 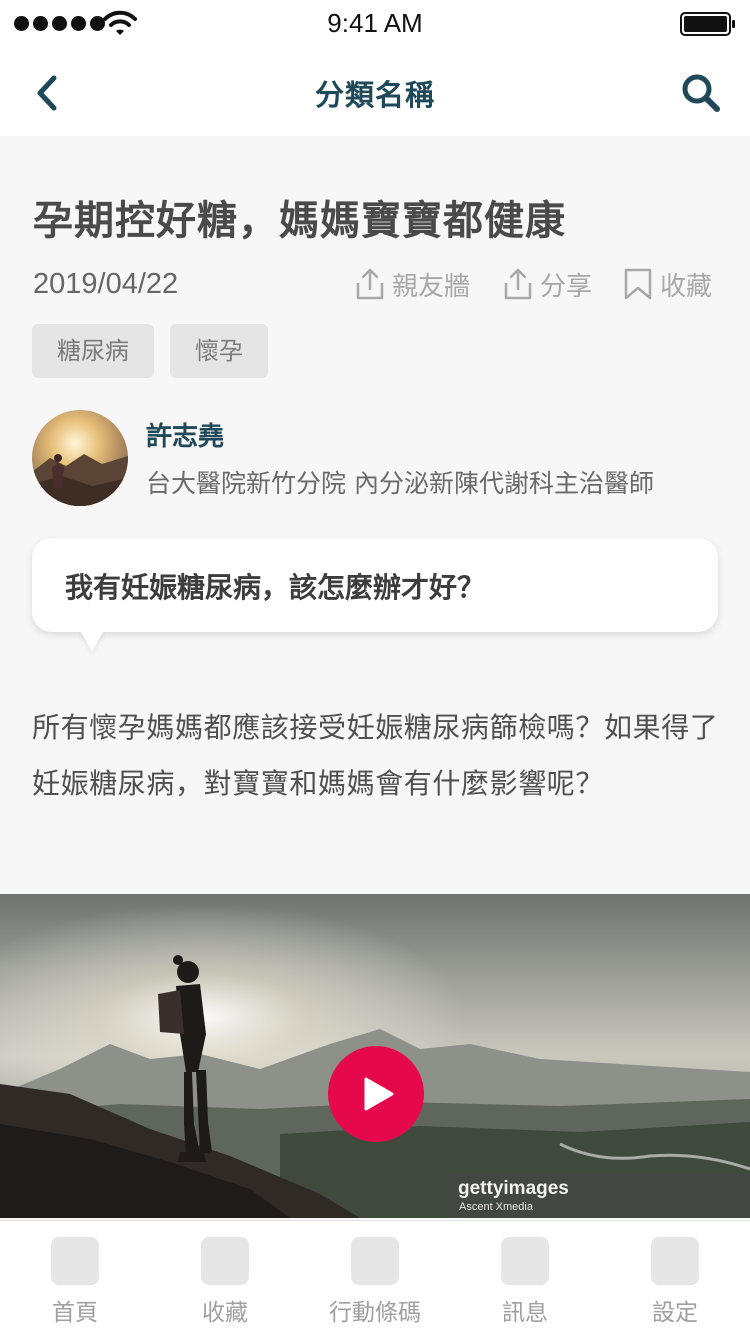 What do you see at coordinates (566, 286) in the screenshot?
I see `share-label: 分享` at bounding box center [566, 286].